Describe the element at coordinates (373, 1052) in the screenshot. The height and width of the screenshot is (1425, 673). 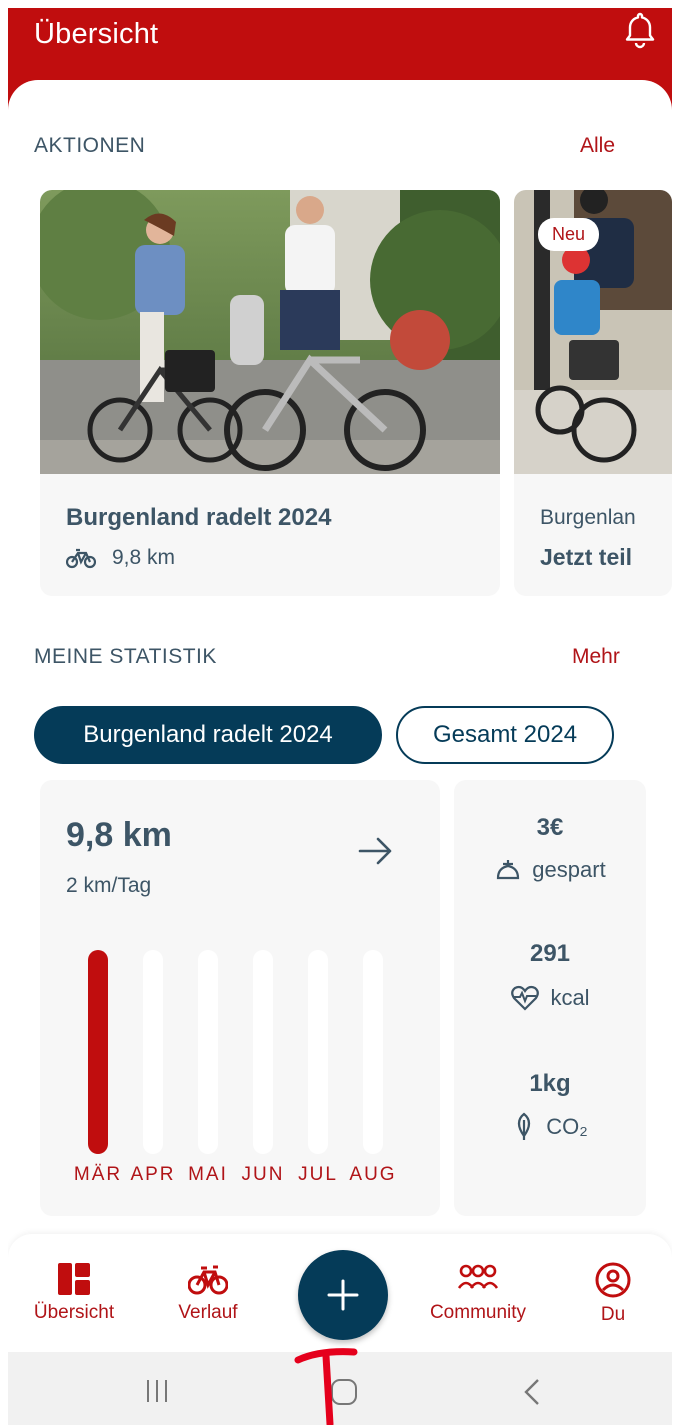
I see `month-bar-aug` at that location.